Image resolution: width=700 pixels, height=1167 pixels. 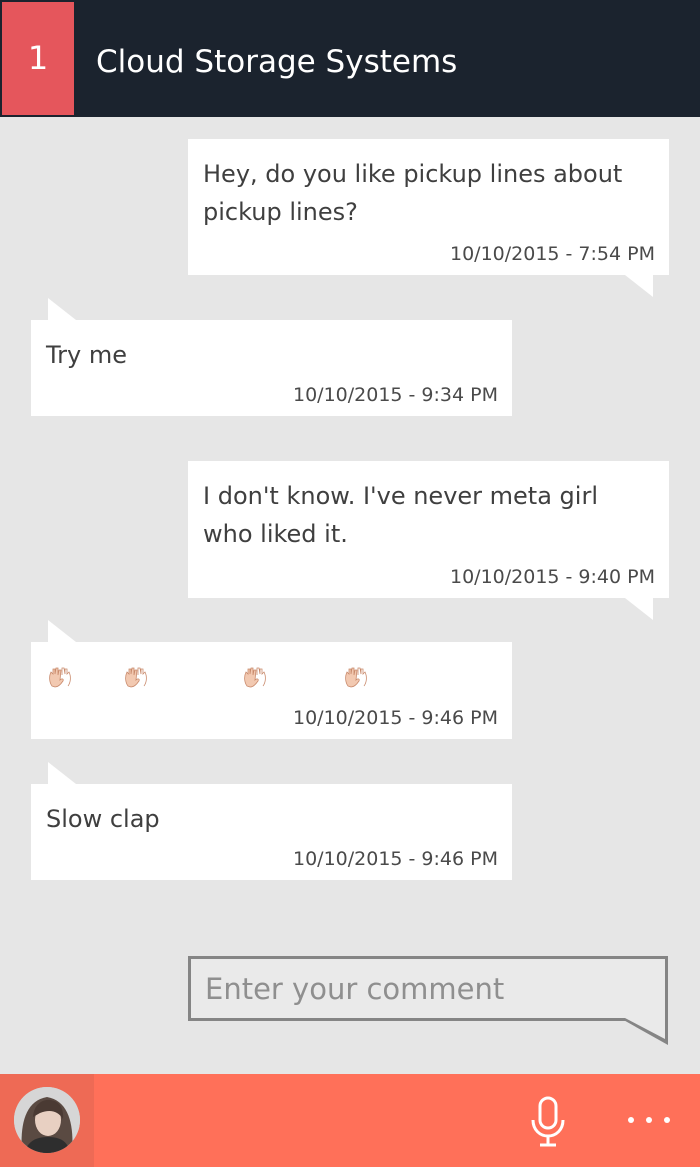 I want to click on comment-box, so click(x=428, y=988).